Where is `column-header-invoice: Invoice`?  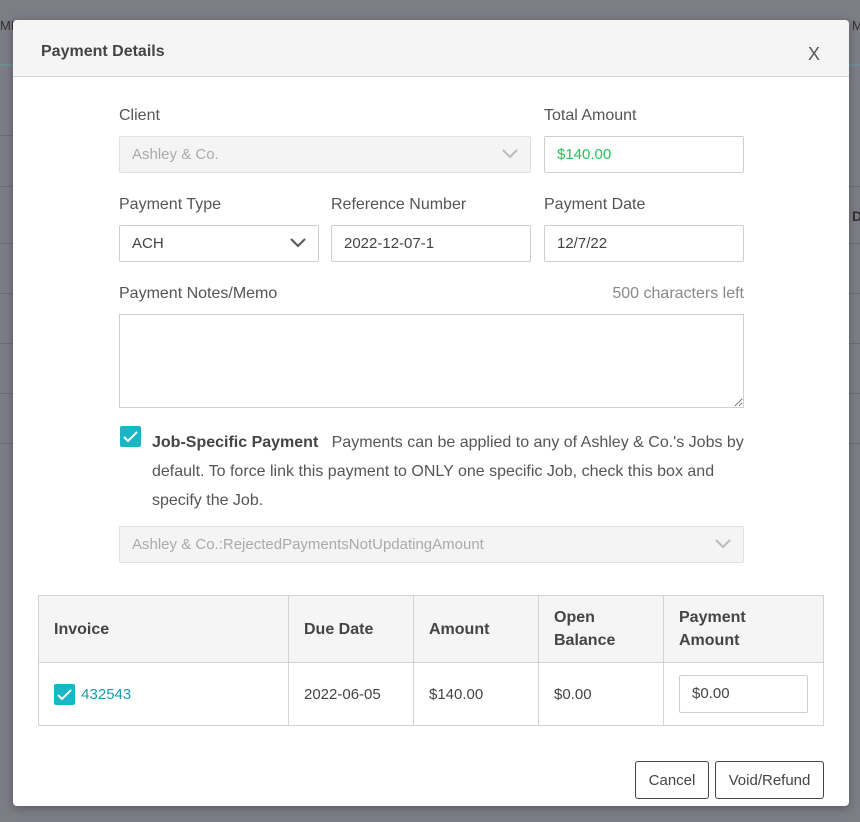 column-header-invoice: Invoice is located at coordinates (163, 629).